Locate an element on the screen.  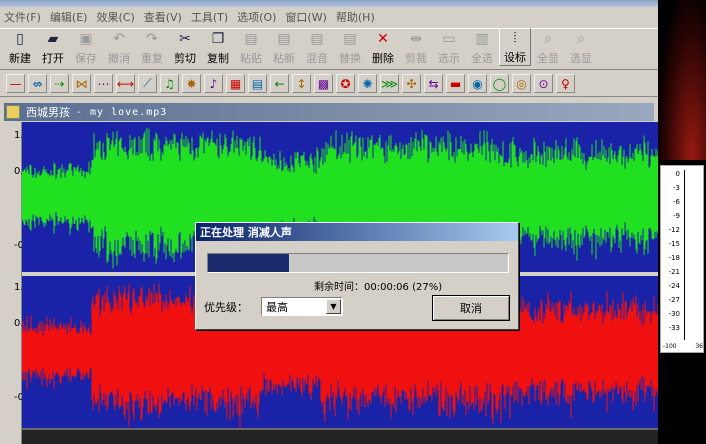
effect-tool-icon: ⟋ is located at coordinates (147, 83).